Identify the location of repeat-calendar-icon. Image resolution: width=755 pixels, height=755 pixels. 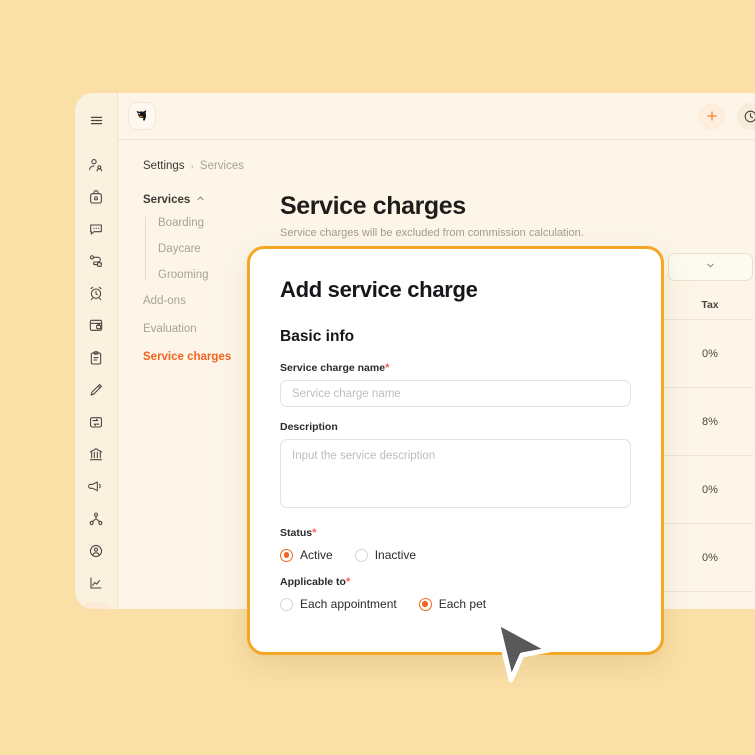
(96, 422).